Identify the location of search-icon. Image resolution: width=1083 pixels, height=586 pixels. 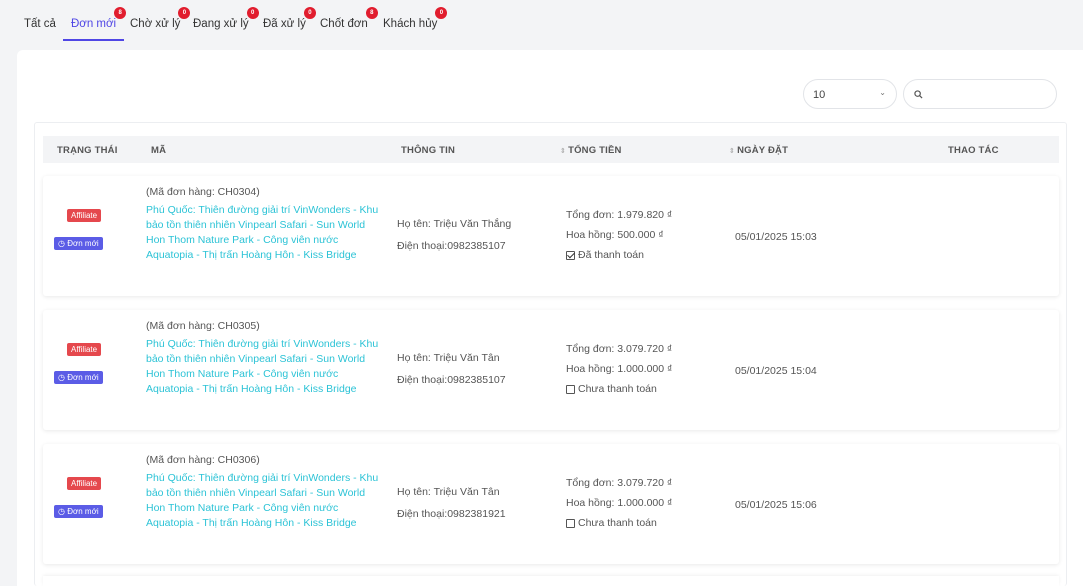
(918, 94).